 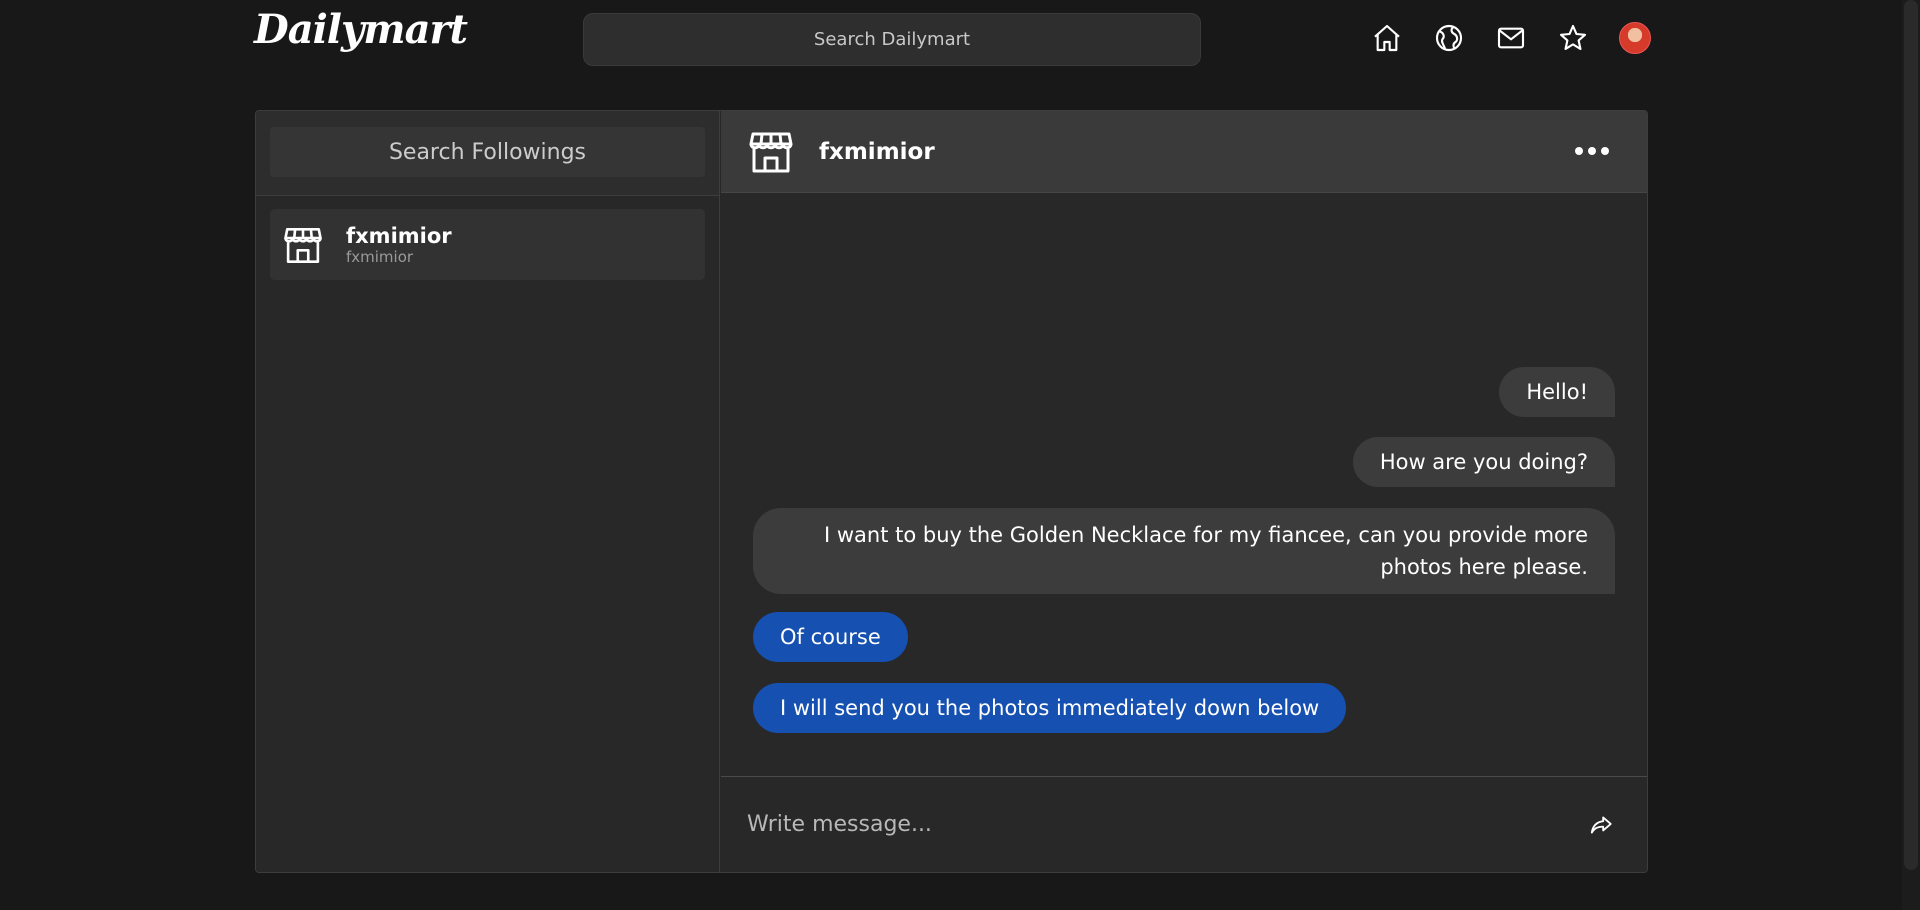 What do you see at coordinates (1449, 38) in the screenshot?
I see `globe-icon` at bounding box center [1449, 38].